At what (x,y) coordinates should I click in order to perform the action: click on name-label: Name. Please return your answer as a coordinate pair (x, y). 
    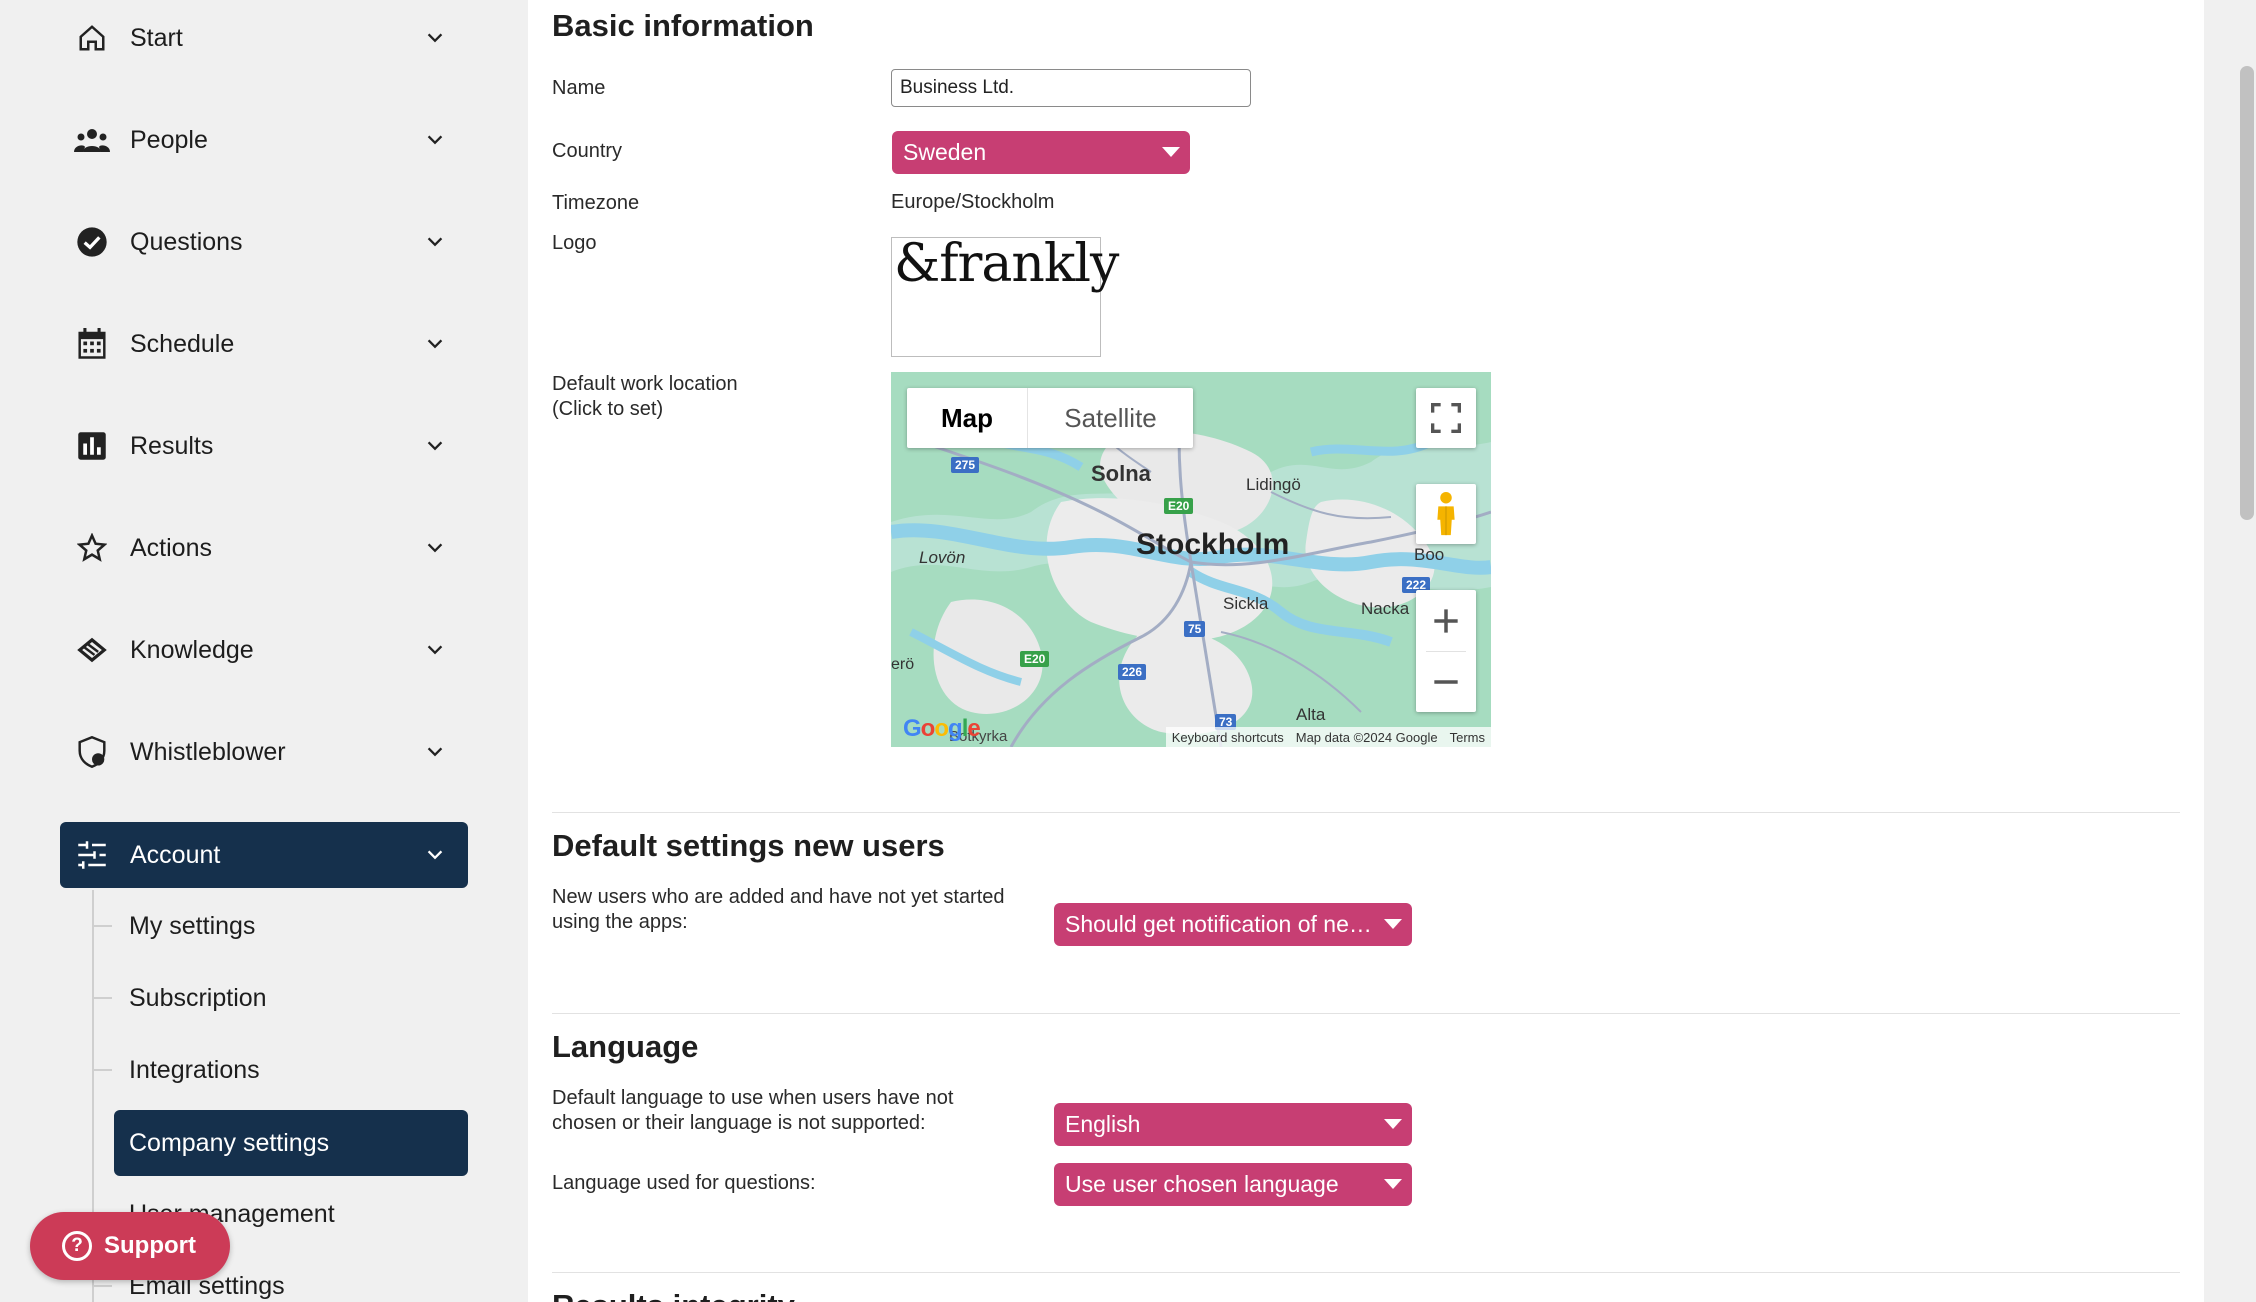
    Looking at the image, I should click on (579, 88).